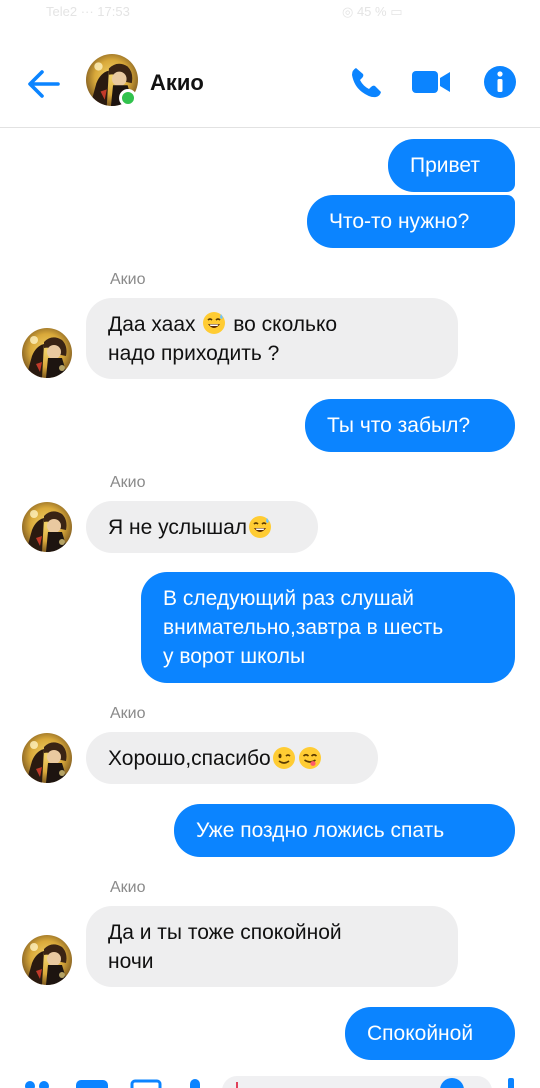  I want to click on video-camera-icon, so click(431, 82).